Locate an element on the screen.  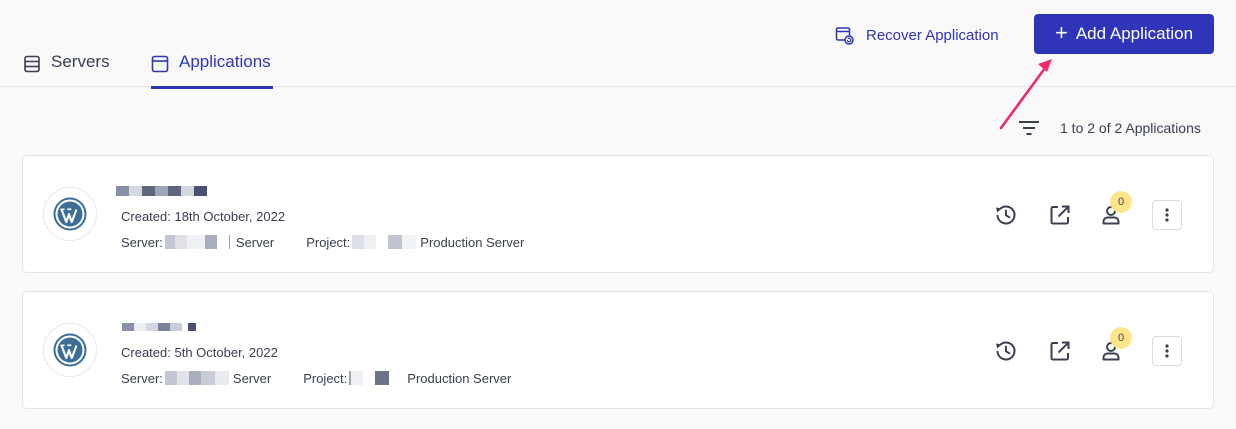
tab-applications-label: Applications is located at coordinates (225, 61).